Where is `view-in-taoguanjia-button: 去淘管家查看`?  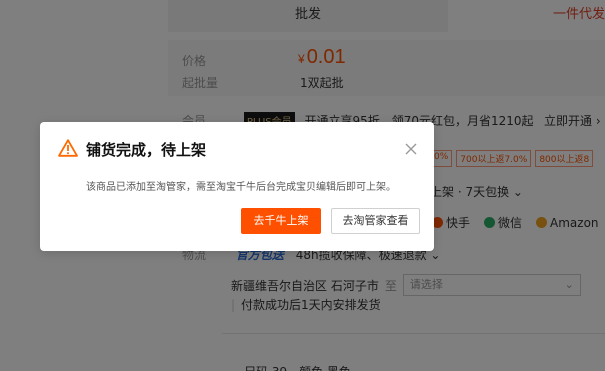
view-in-taoguanjia-button: 去淘管家查看 is located at coordinates (375, 221).